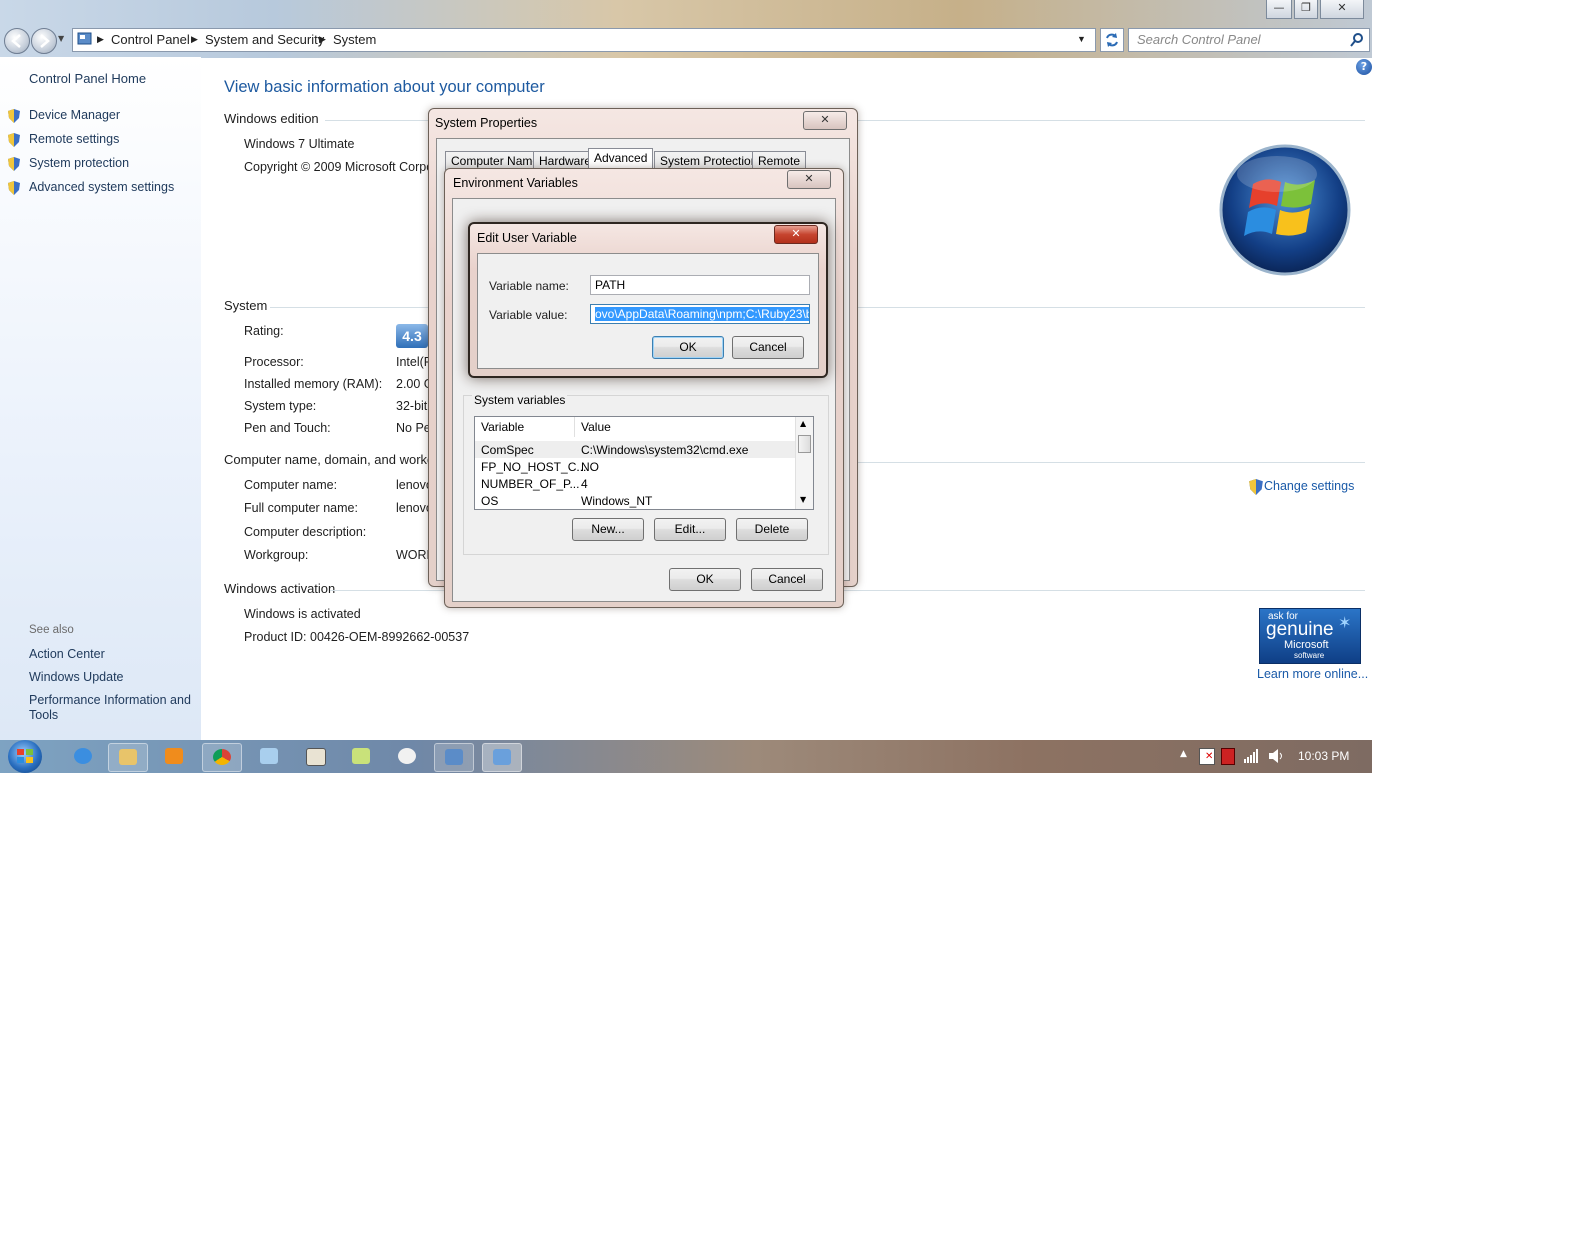 The image size is (1594, 1248). Describe the element at coordinates (584, 484) in the screenshot. I see `row-value: 4` at that location.